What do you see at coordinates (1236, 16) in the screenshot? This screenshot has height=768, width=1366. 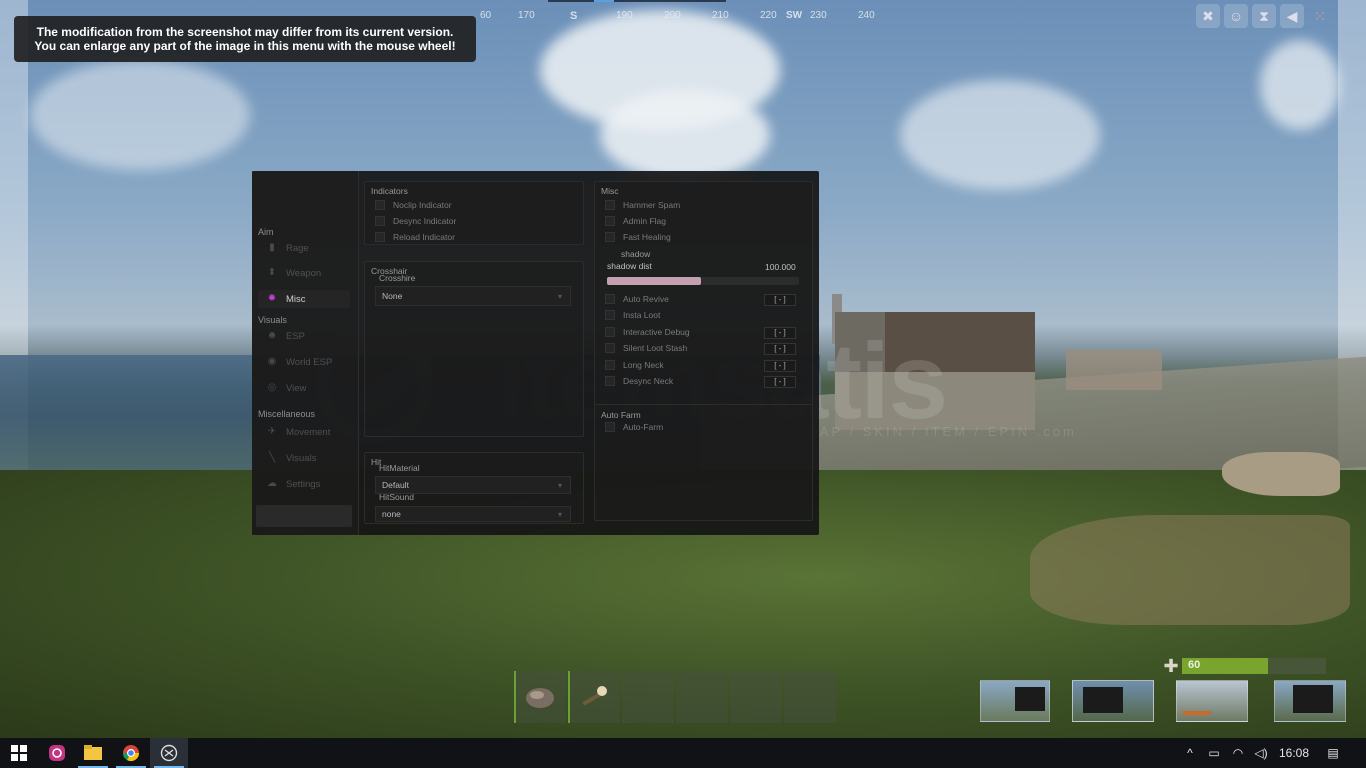 I see `team-icon: ☺` at bounding box center [1236, 16].